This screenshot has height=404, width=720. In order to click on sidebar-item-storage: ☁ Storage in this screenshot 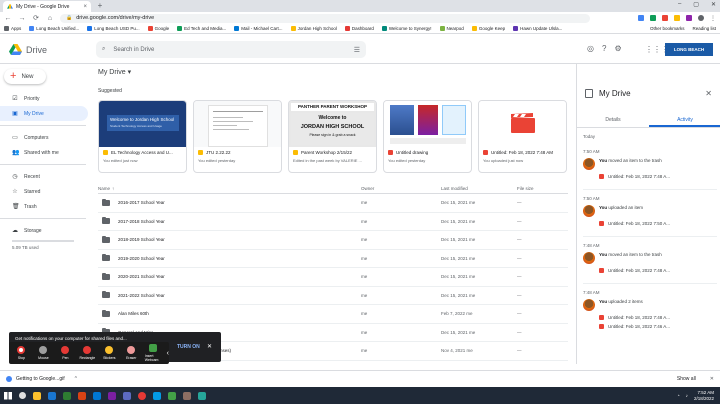, I will do `click(44, 230)`.